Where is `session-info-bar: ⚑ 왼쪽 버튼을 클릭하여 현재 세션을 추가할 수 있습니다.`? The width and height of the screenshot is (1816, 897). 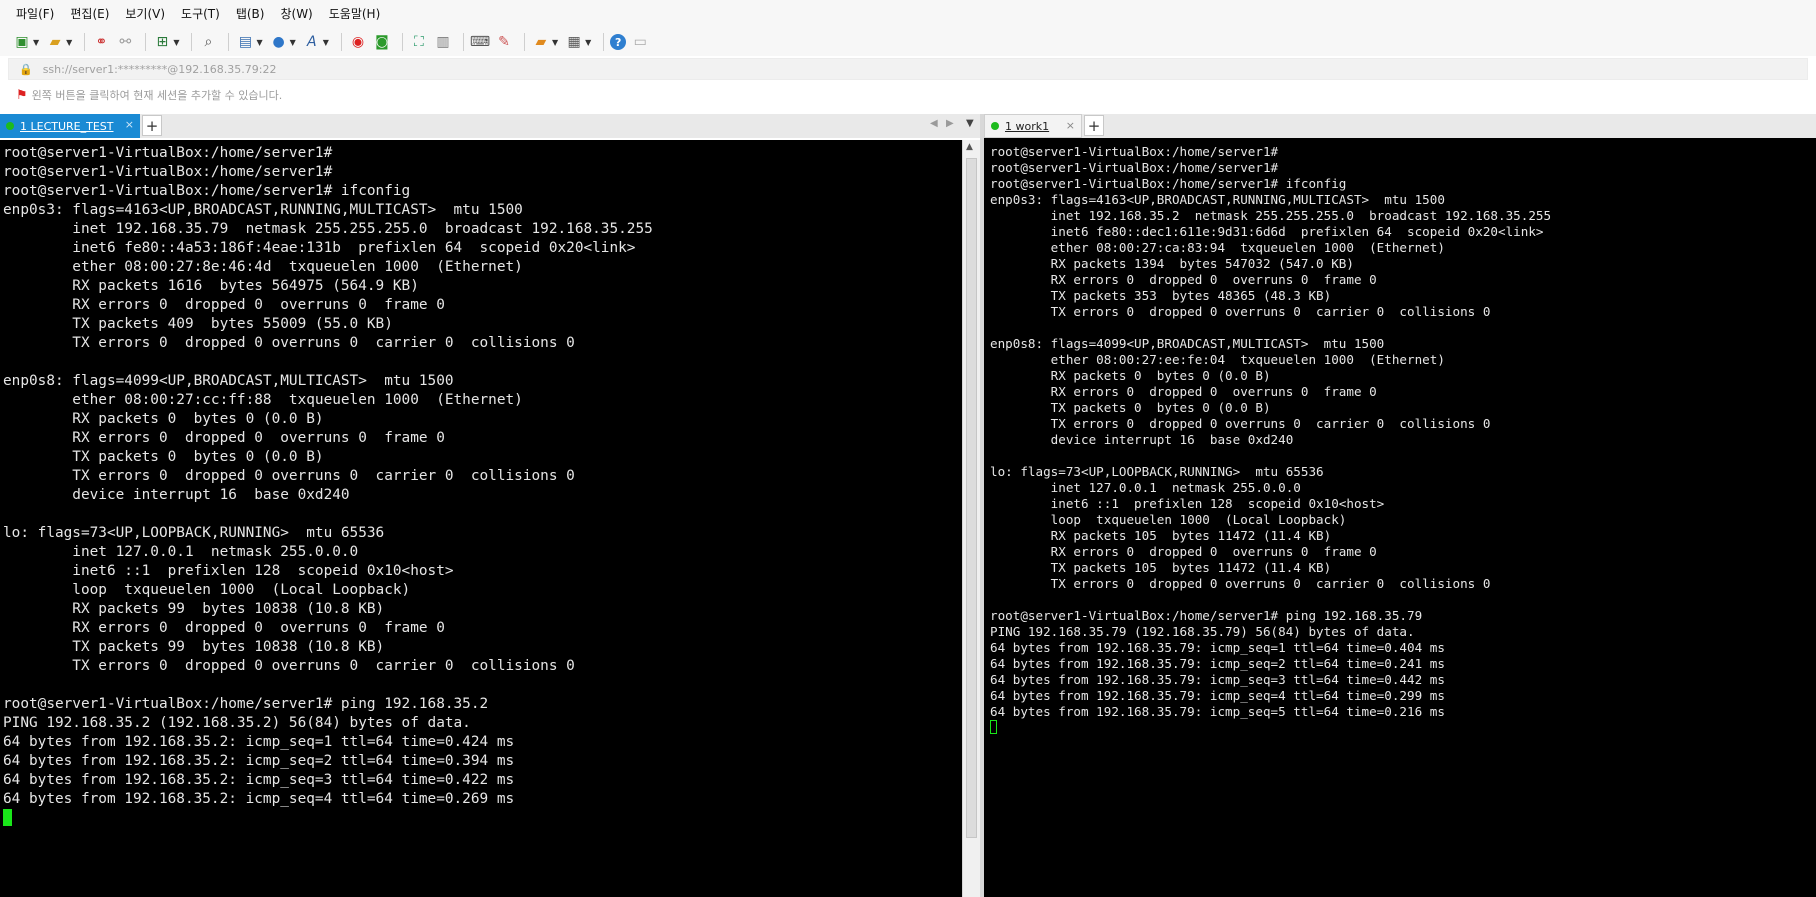
session-info-bar: ⚑ 왼쪽 버튼을 클릭하여 현재 세션을 추가할 수 있습니다. is located at coordinates (912, 95).